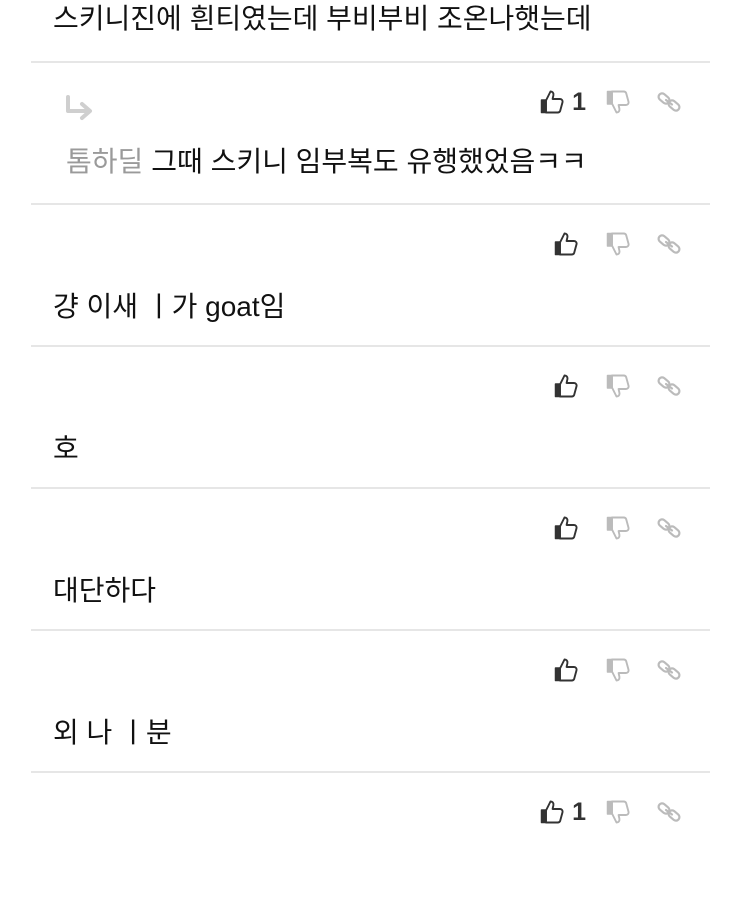 The image size is (740, 913). Describe the element at coordinates (370, 276) in the screenshot. I see `comment-item: 걍 이새 ㅣ가 goat임` at that location.